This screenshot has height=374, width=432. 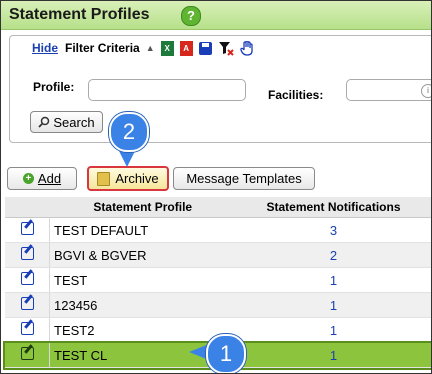 What do you see at coordinates (333, 207) in the screenshot?
I see `column-header-statement-notifications: Statement Notifications` at bounding box center [333, 207].